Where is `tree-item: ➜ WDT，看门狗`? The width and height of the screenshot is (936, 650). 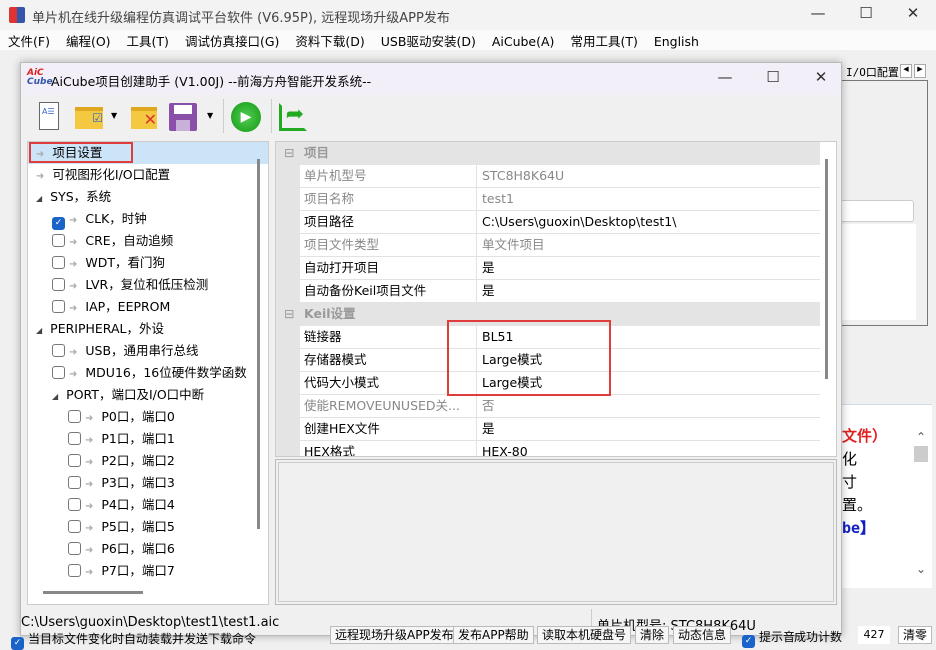
tree-item: ➜ WDT，看门狗 is located at coordinates (108, 263).